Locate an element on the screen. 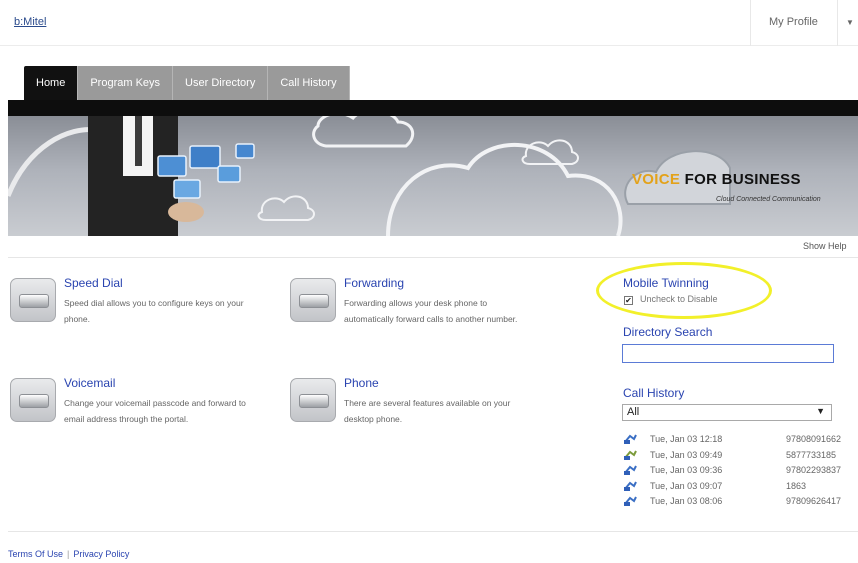 Image resolution: width=858 pixels, height=563 pixels. call-history-row: Tue, Jan 03 09:36 97802293837 is located at coordinates (741, 471).